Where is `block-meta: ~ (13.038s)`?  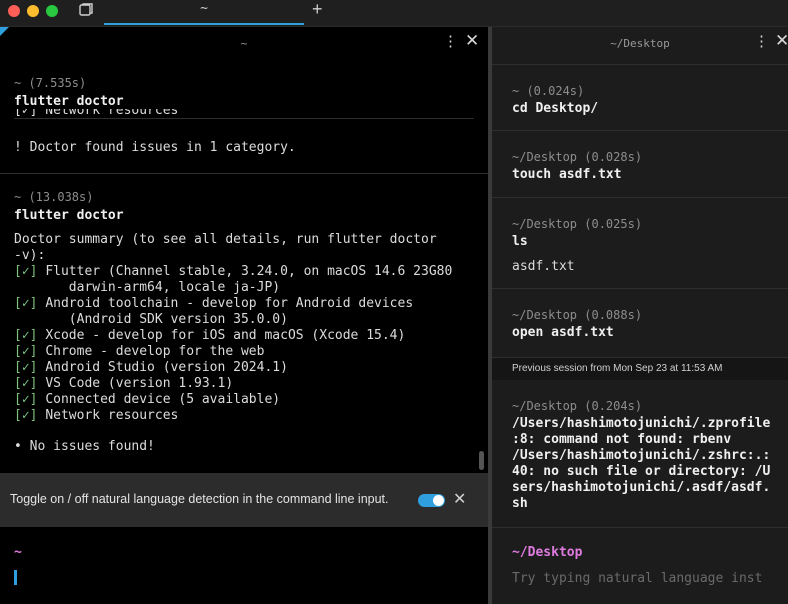 block-meta: ~ (13.038s) is located at coordinates (54, 197).